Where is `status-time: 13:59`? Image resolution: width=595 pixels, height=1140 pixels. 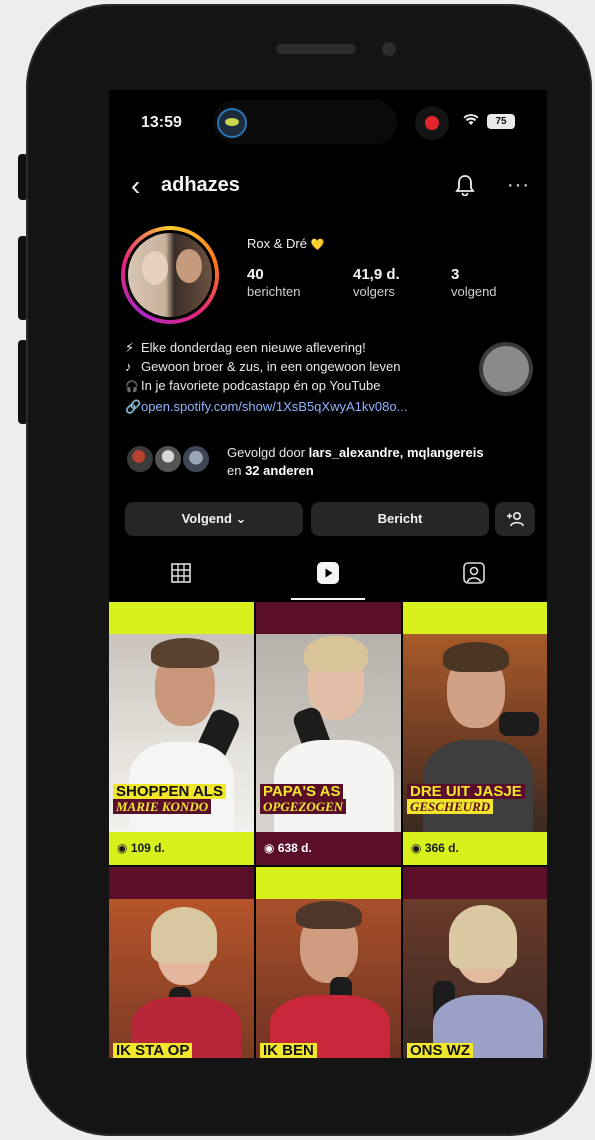
status-time: 13:59 is located at coordinates (161, 122).